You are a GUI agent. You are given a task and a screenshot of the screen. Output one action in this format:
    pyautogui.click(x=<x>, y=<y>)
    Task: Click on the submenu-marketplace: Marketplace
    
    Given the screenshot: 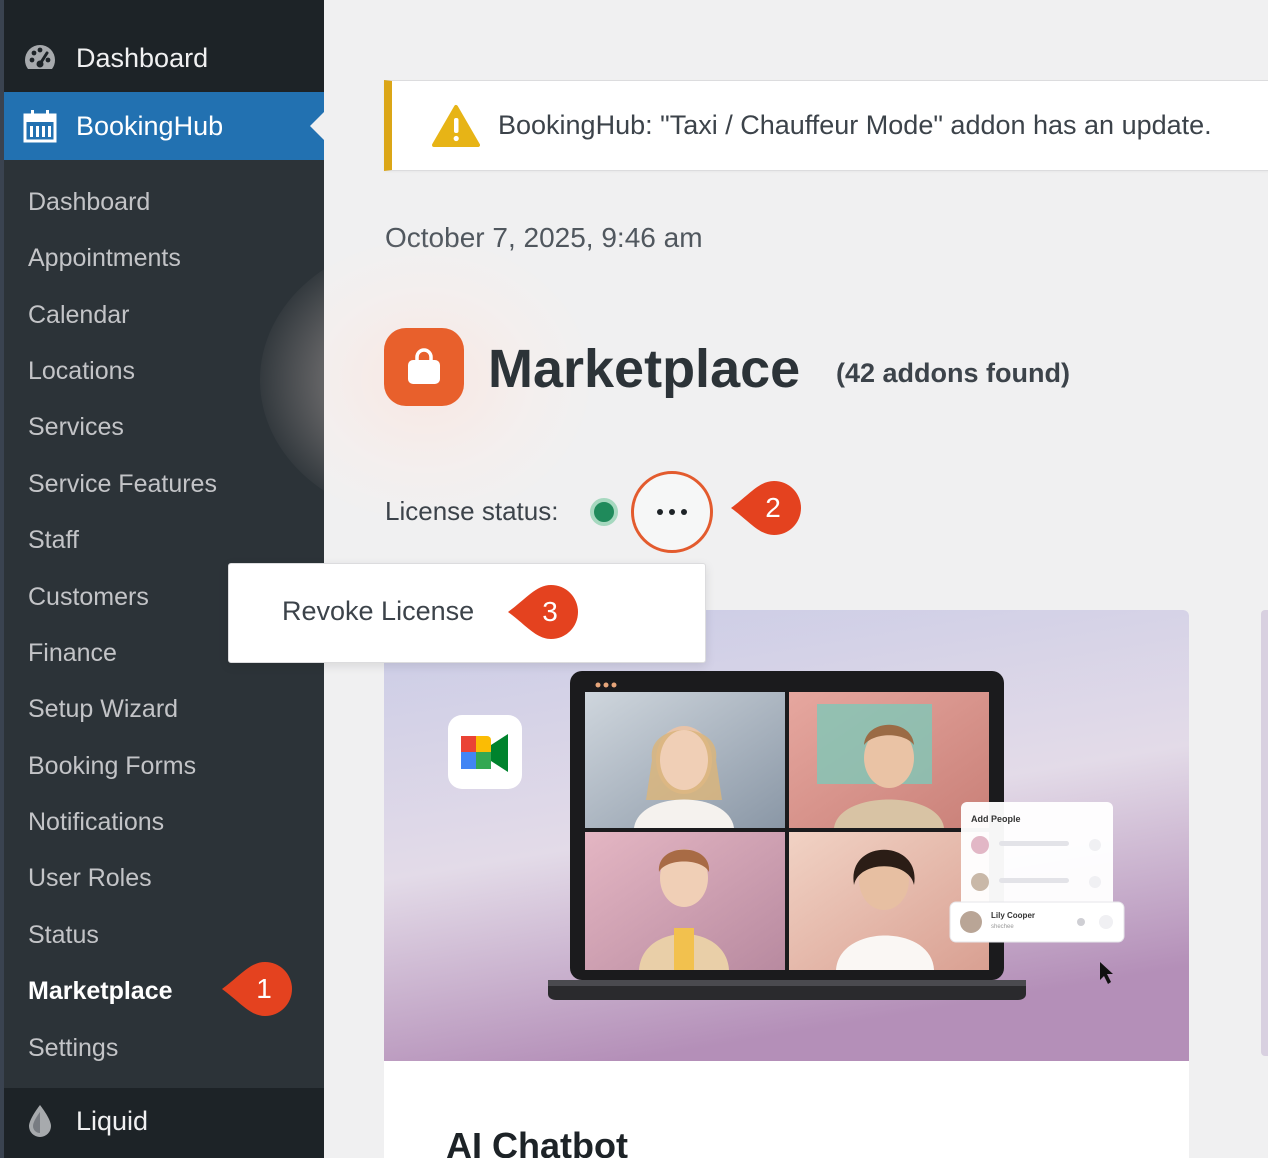 What is the action you would take?
    pyautogui.click(x=100, y=991)
    